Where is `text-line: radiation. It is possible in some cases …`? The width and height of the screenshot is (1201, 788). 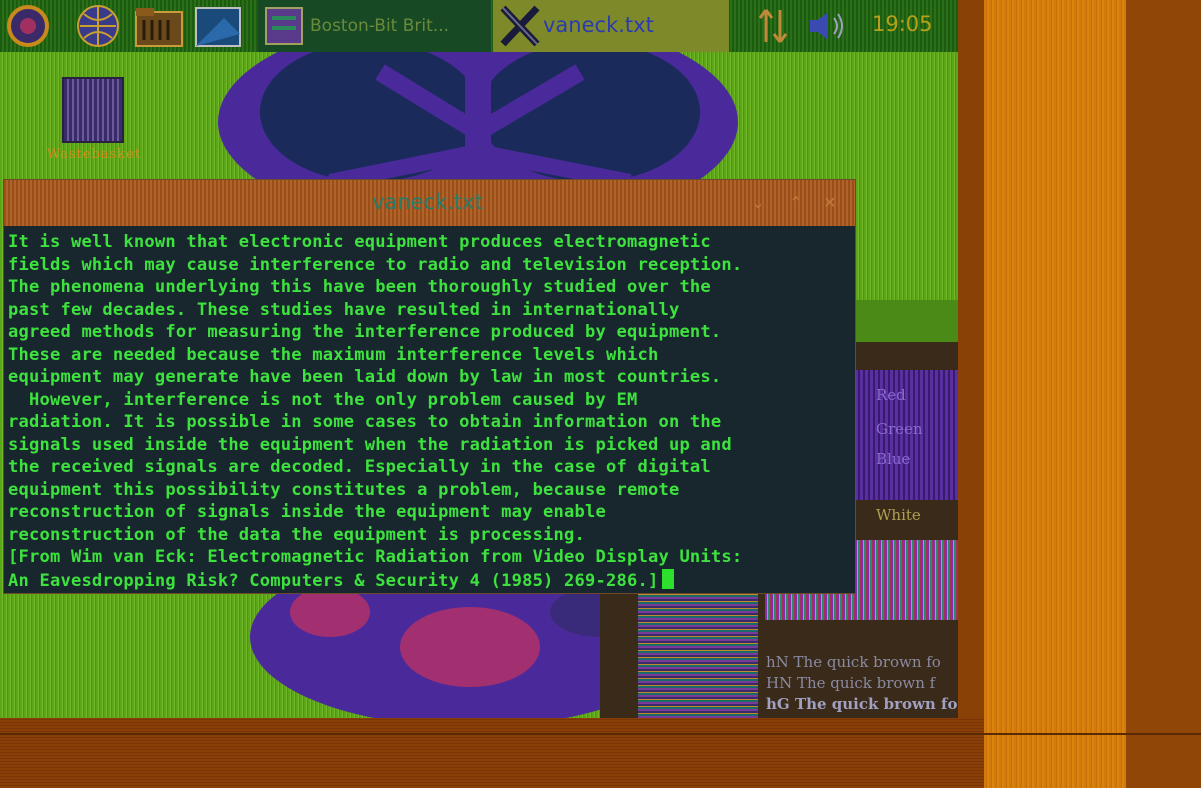 text-line: radiation. It is possible in some cases … is located at coordinates (365, 422).